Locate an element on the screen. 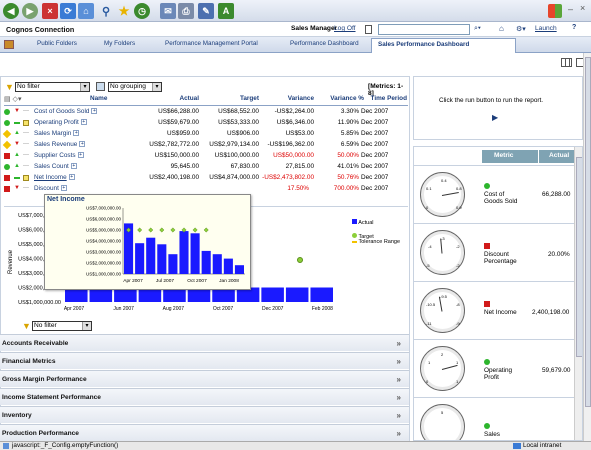  target-marker is located at coordinates (162, 230).